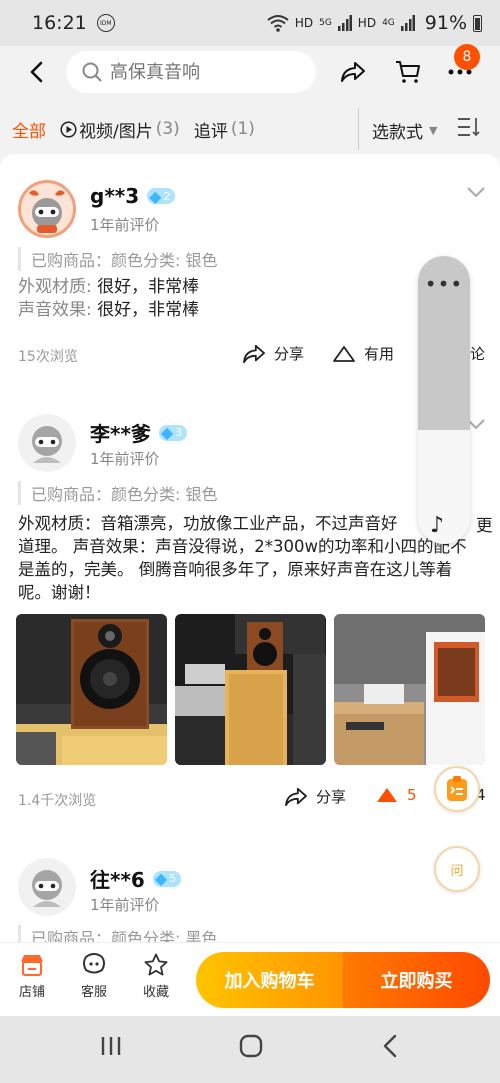 Image resolution: width=500 pixels, height=1083 pixels. I want to click on id-badge-icon: IDM, so click(105, 23).